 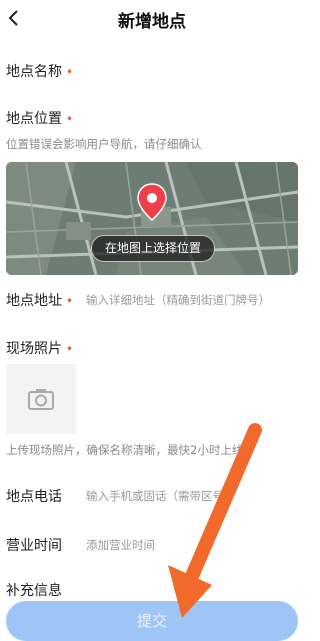 I want to click on select-on-map-button: 在地图上选择位置, so click(x=153, y=248).